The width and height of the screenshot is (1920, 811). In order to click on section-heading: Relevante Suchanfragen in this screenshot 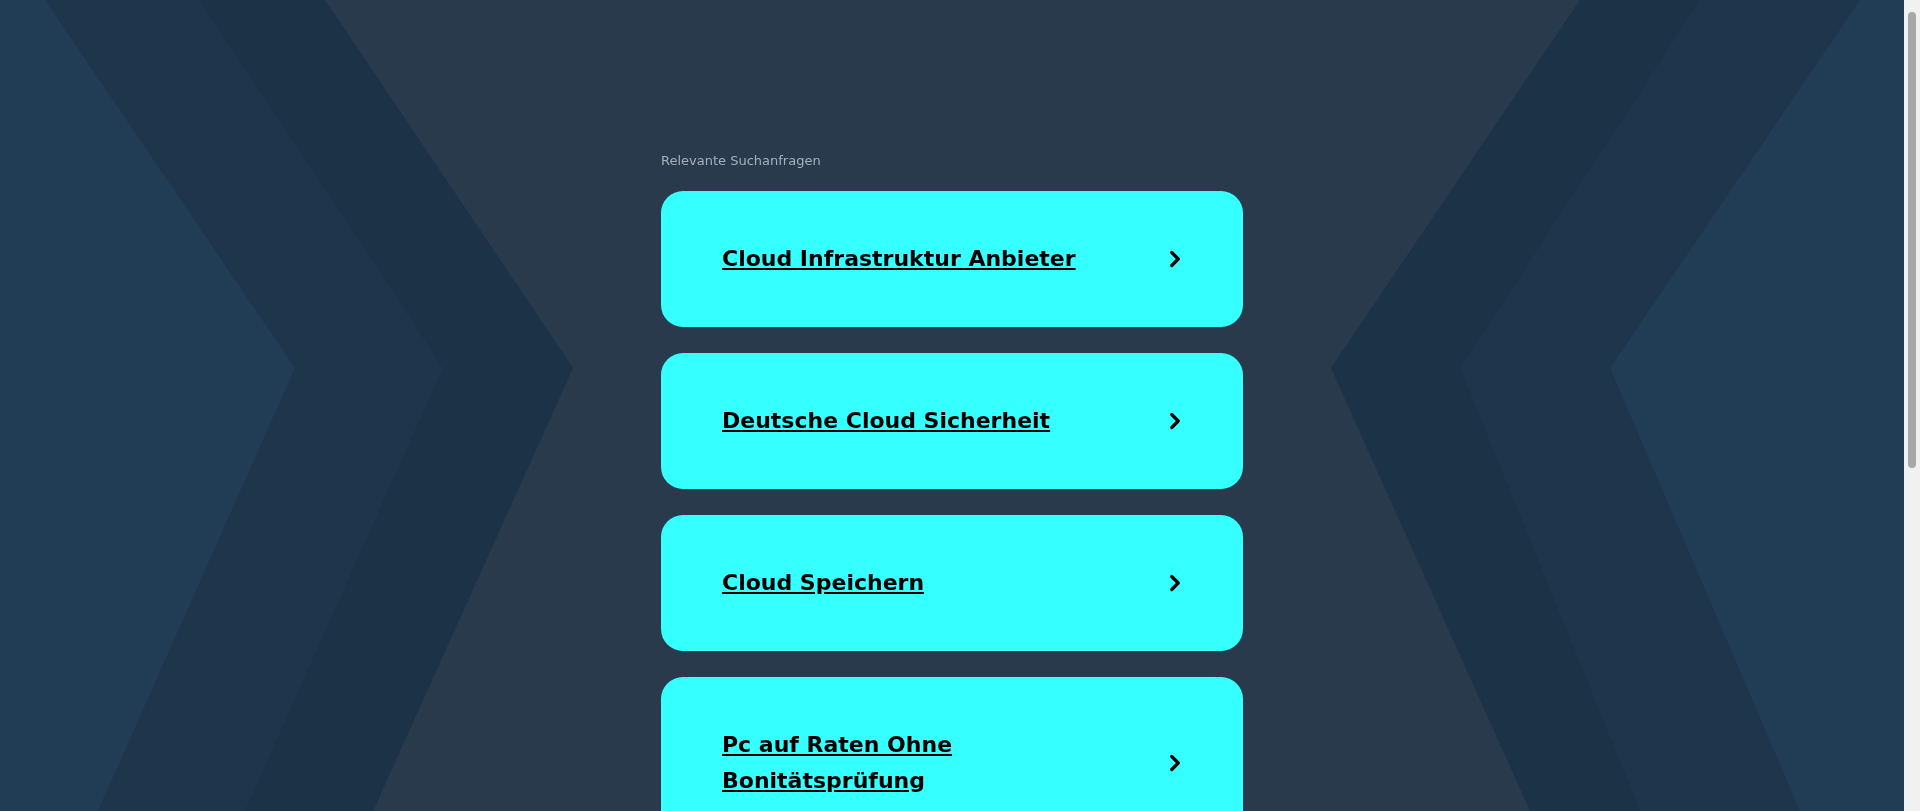, I will do `click(741, 161)`.